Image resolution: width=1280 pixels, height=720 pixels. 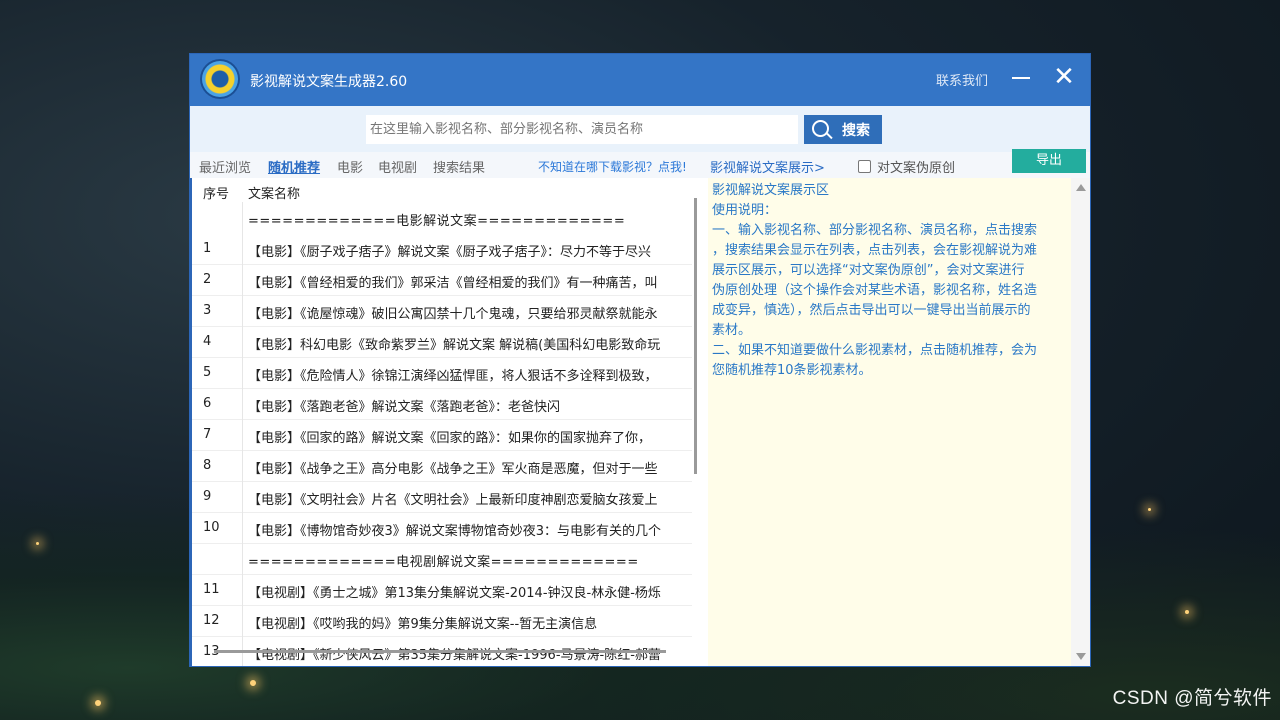 What do you see at coordinates (820, 128) in the screenshot?
I see `search-icon` at bounding box center [820, 128].